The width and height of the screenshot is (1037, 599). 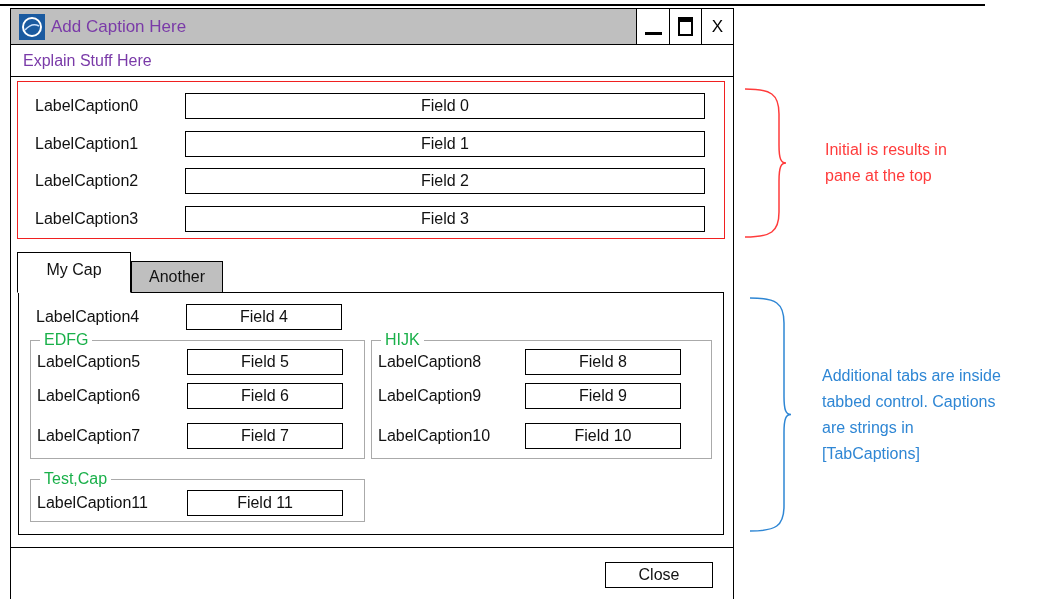 What do you see at coordinates (659, 575) in the screenshot?
I see `close-button: Close` at bounding box center [659, 575].